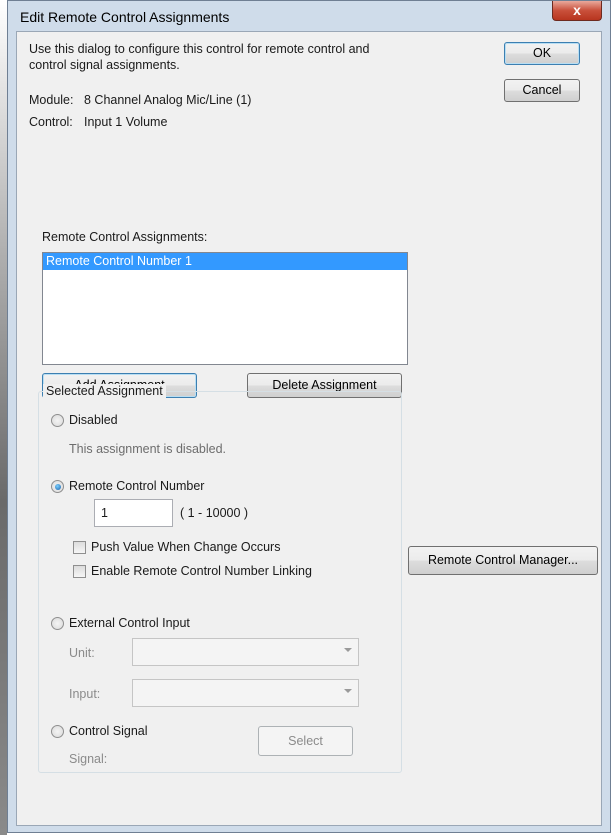  What do you see at coordinates (245, 652) in the screenshot?
I see `unit-dropdown` at bounding box center [245, 652].